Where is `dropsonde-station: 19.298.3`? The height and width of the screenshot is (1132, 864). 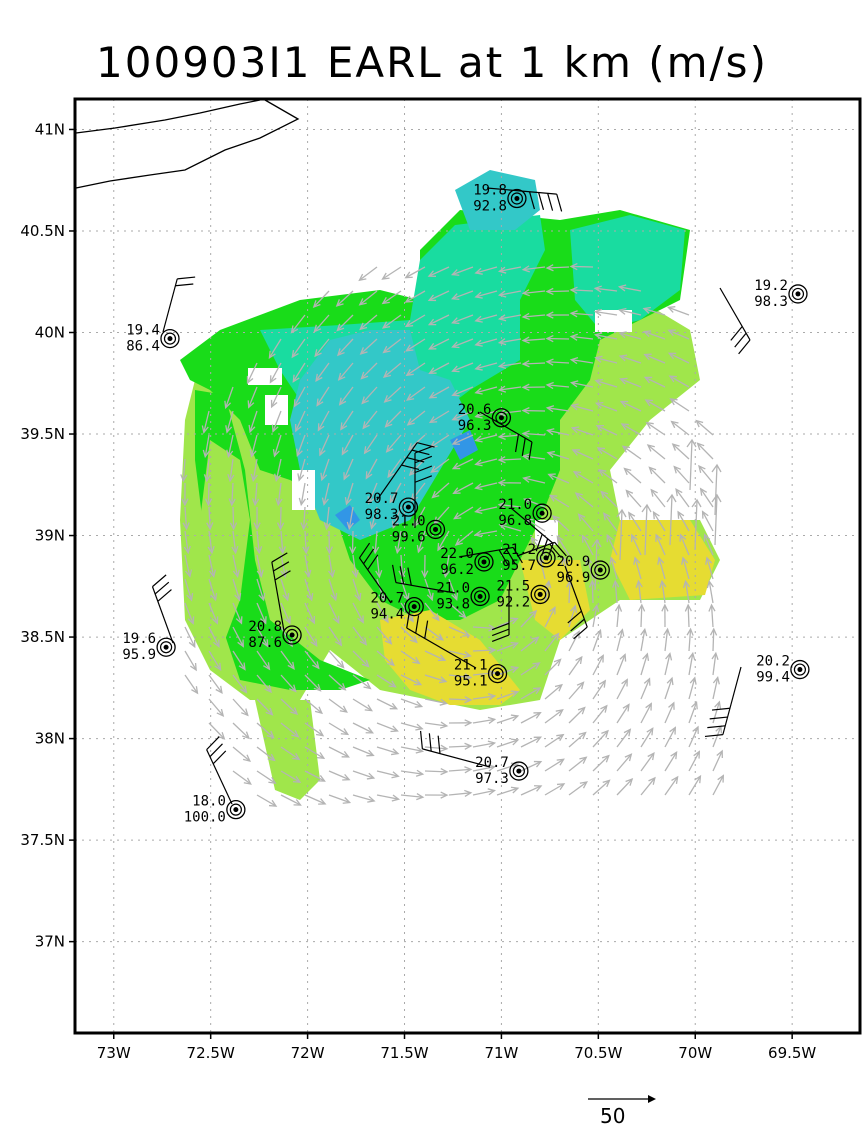 dropsonde-station: 19.298.3 is located at coordinates (781, 294).